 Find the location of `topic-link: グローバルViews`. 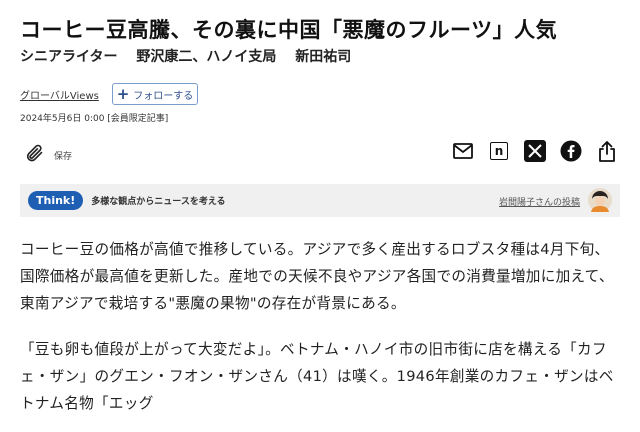

topic-link: グローバルViews is located at coordinates (59, 94).